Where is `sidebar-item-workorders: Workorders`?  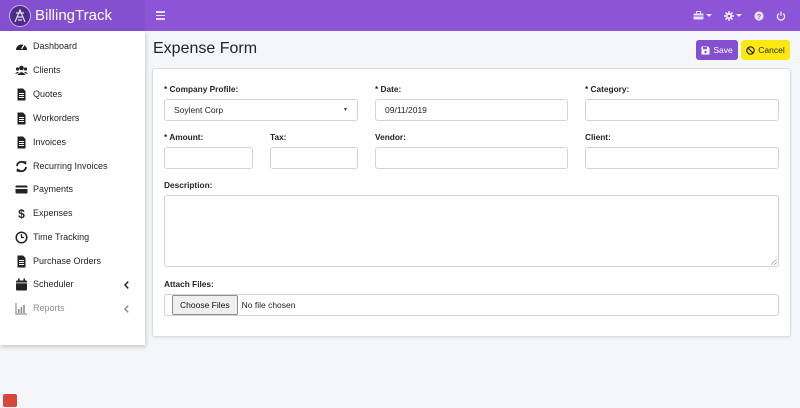 sidebar-item-workorders: Workorders is located at coordinates (72, 119).